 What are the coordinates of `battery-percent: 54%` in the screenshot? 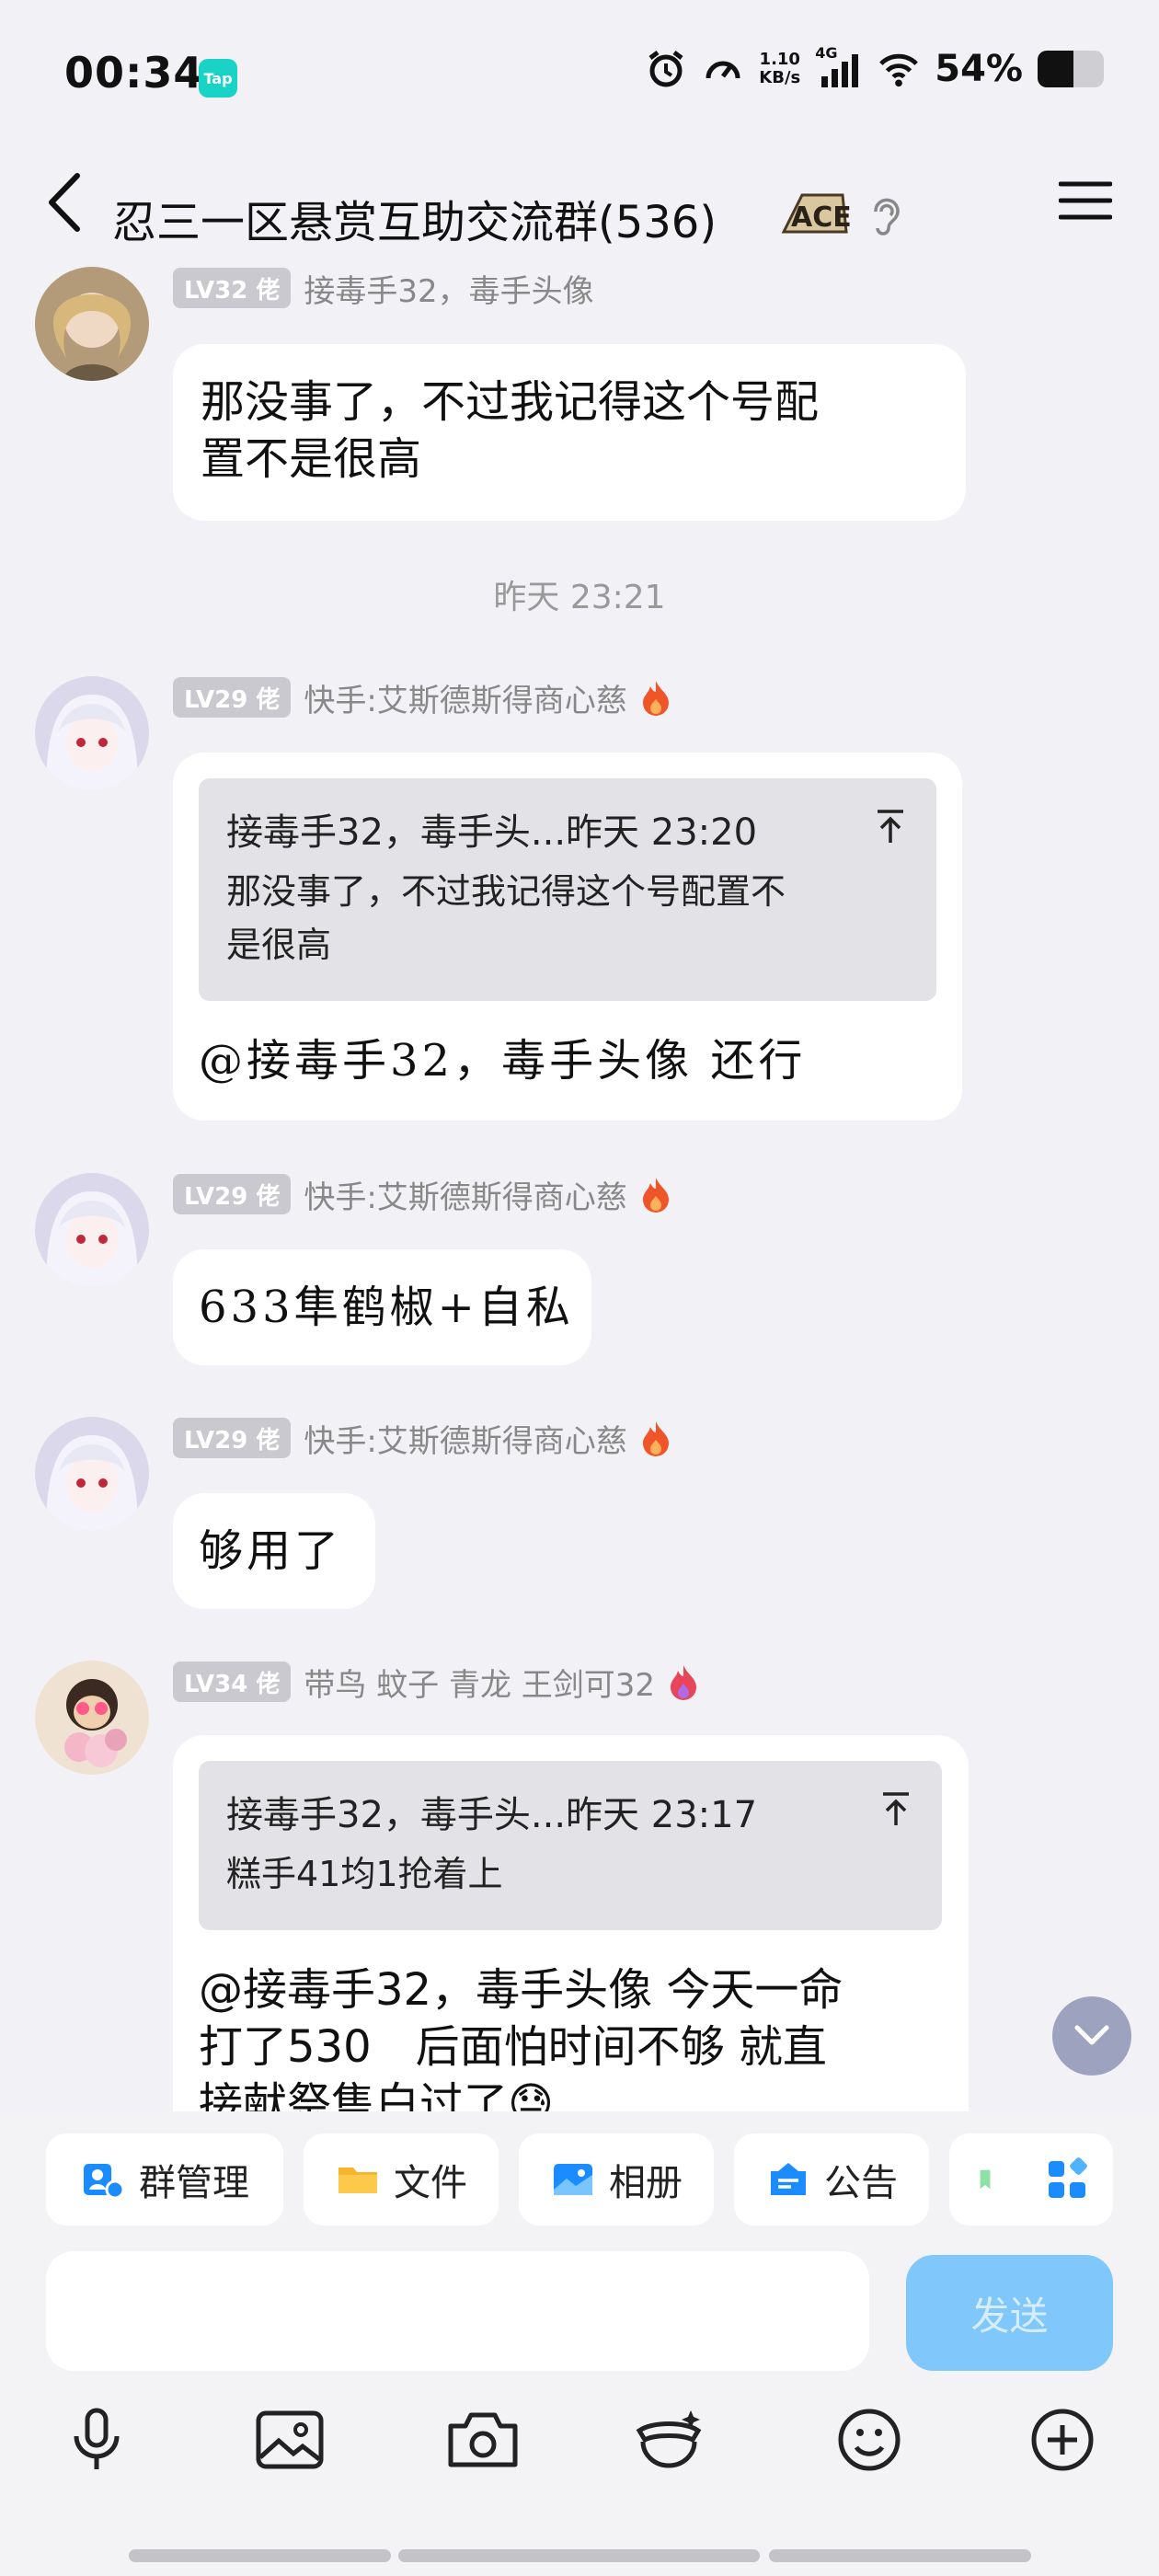 It's located at (979, 69).